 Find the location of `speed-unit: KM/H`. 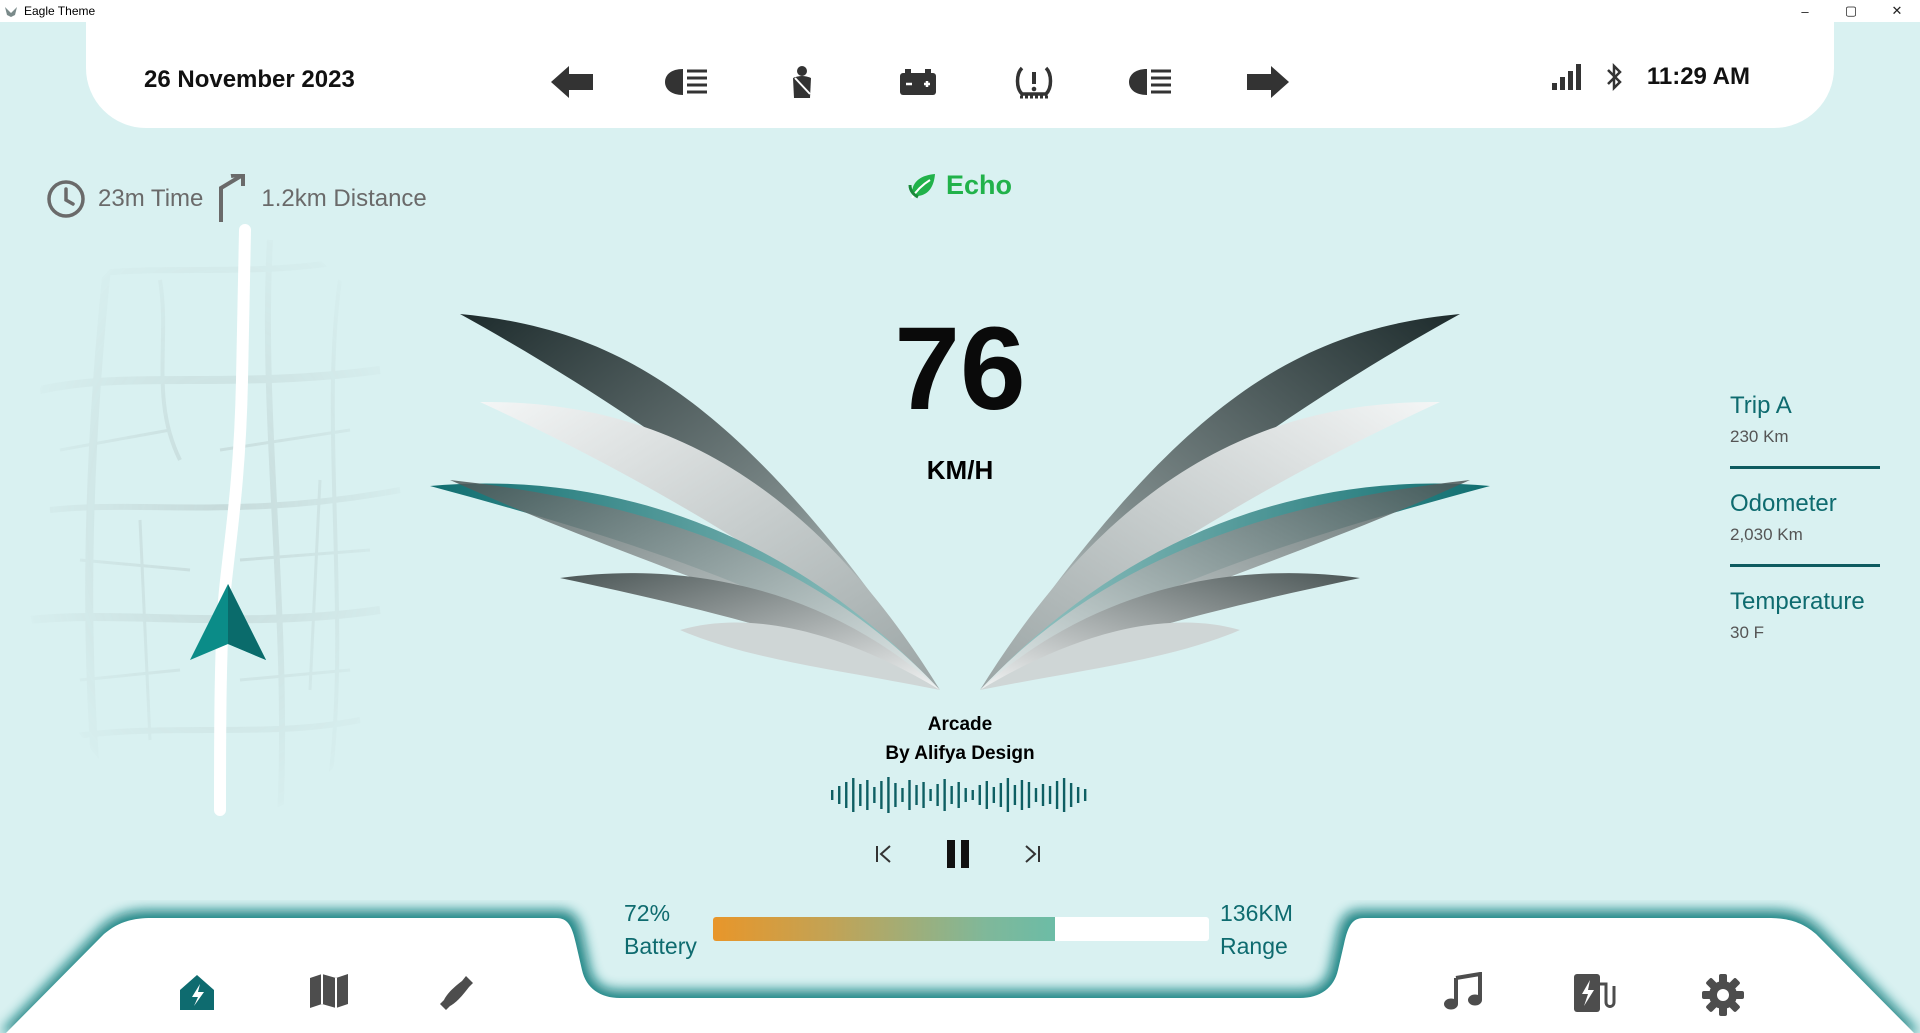

speed-unit: KM/H is located at coordinates (960, 470).